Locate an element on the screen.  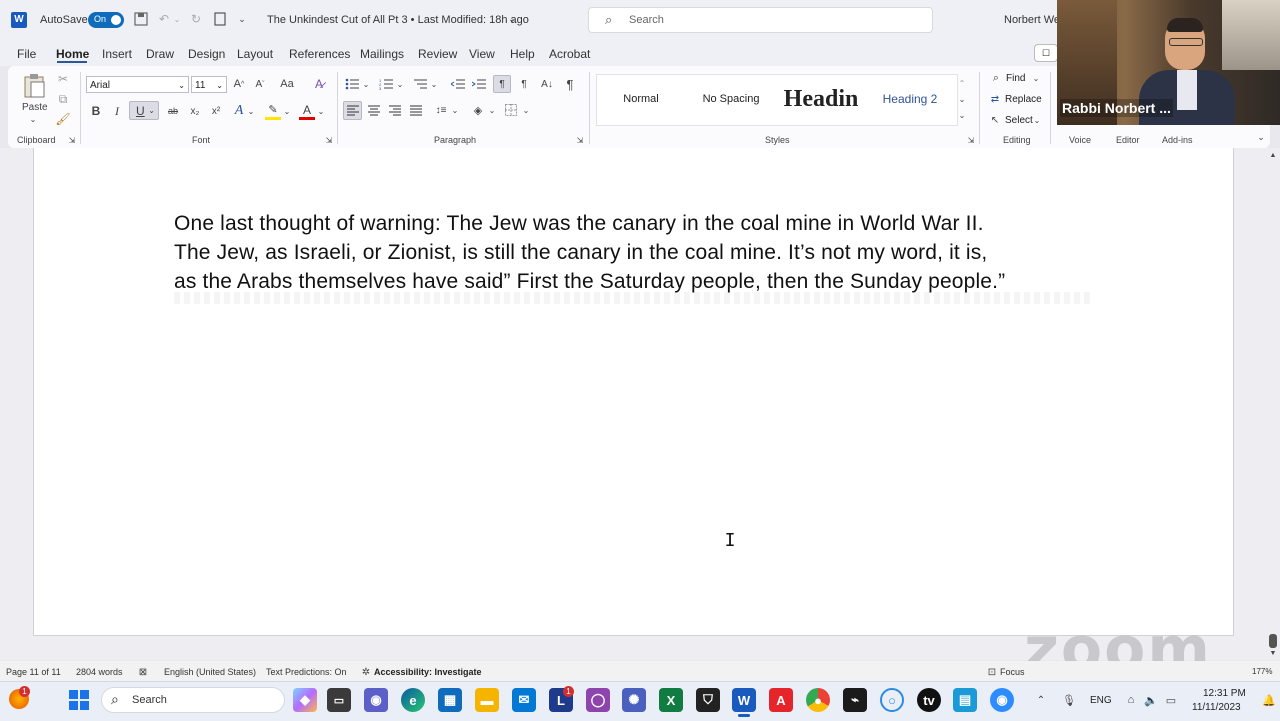
clipboard-launcher-icon: ⇲ is located at coordinates (72, 140).